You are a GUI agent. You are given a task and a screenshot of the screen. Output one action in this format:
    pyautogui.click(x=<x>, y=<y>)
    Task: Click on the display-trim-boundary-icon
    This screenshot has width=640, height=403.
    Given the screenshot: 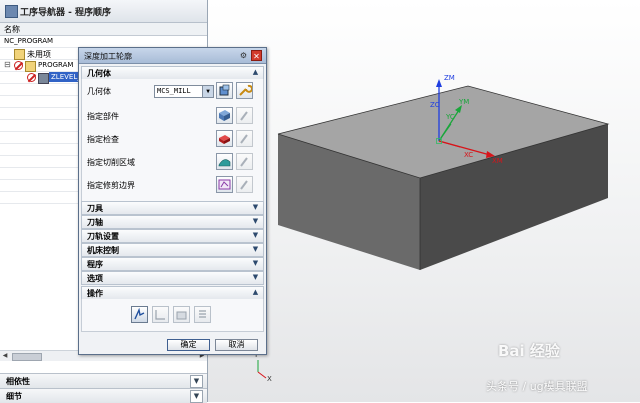 What is the action you would take?
    pyautogui.click(x=244, y=184)
    